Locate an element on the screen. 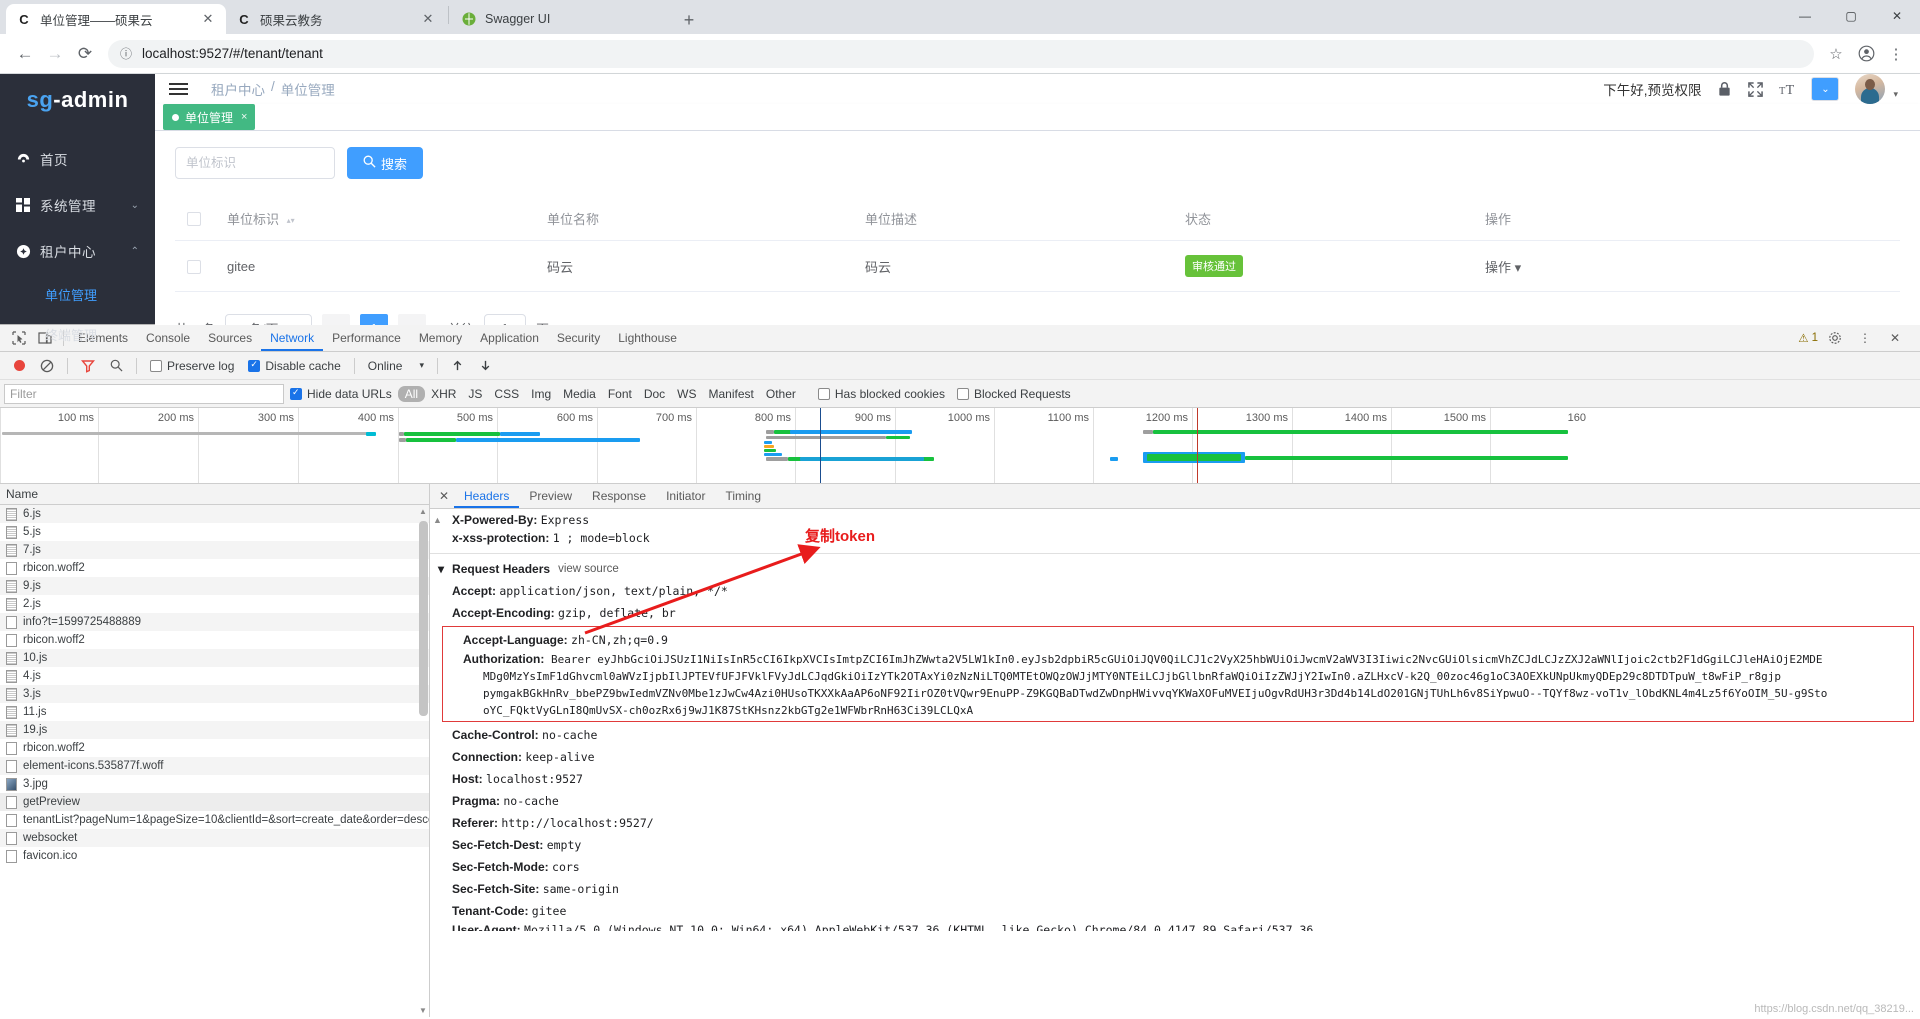 The image size is (1920, 1019). sidebar-item-tenant: 租户中心 ⌃ is located at coordinates (77, 251).